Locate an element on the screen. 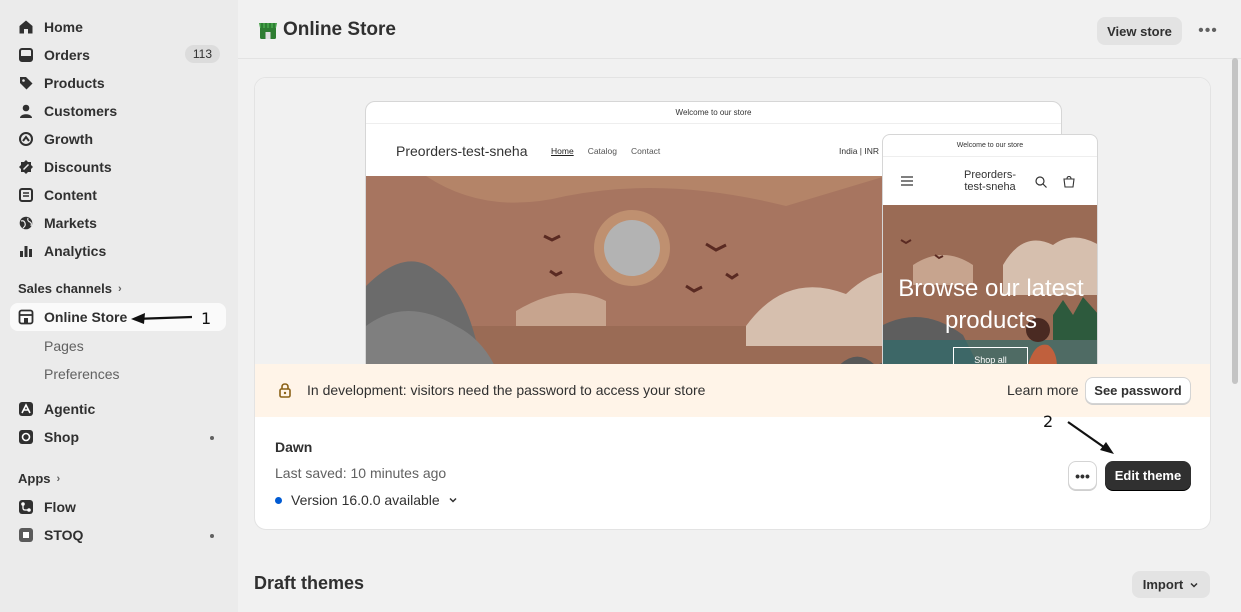 The height and width of the screenshot is (612, 1241). learn-more-link: Learn more is located at coordinates (1043, 390).